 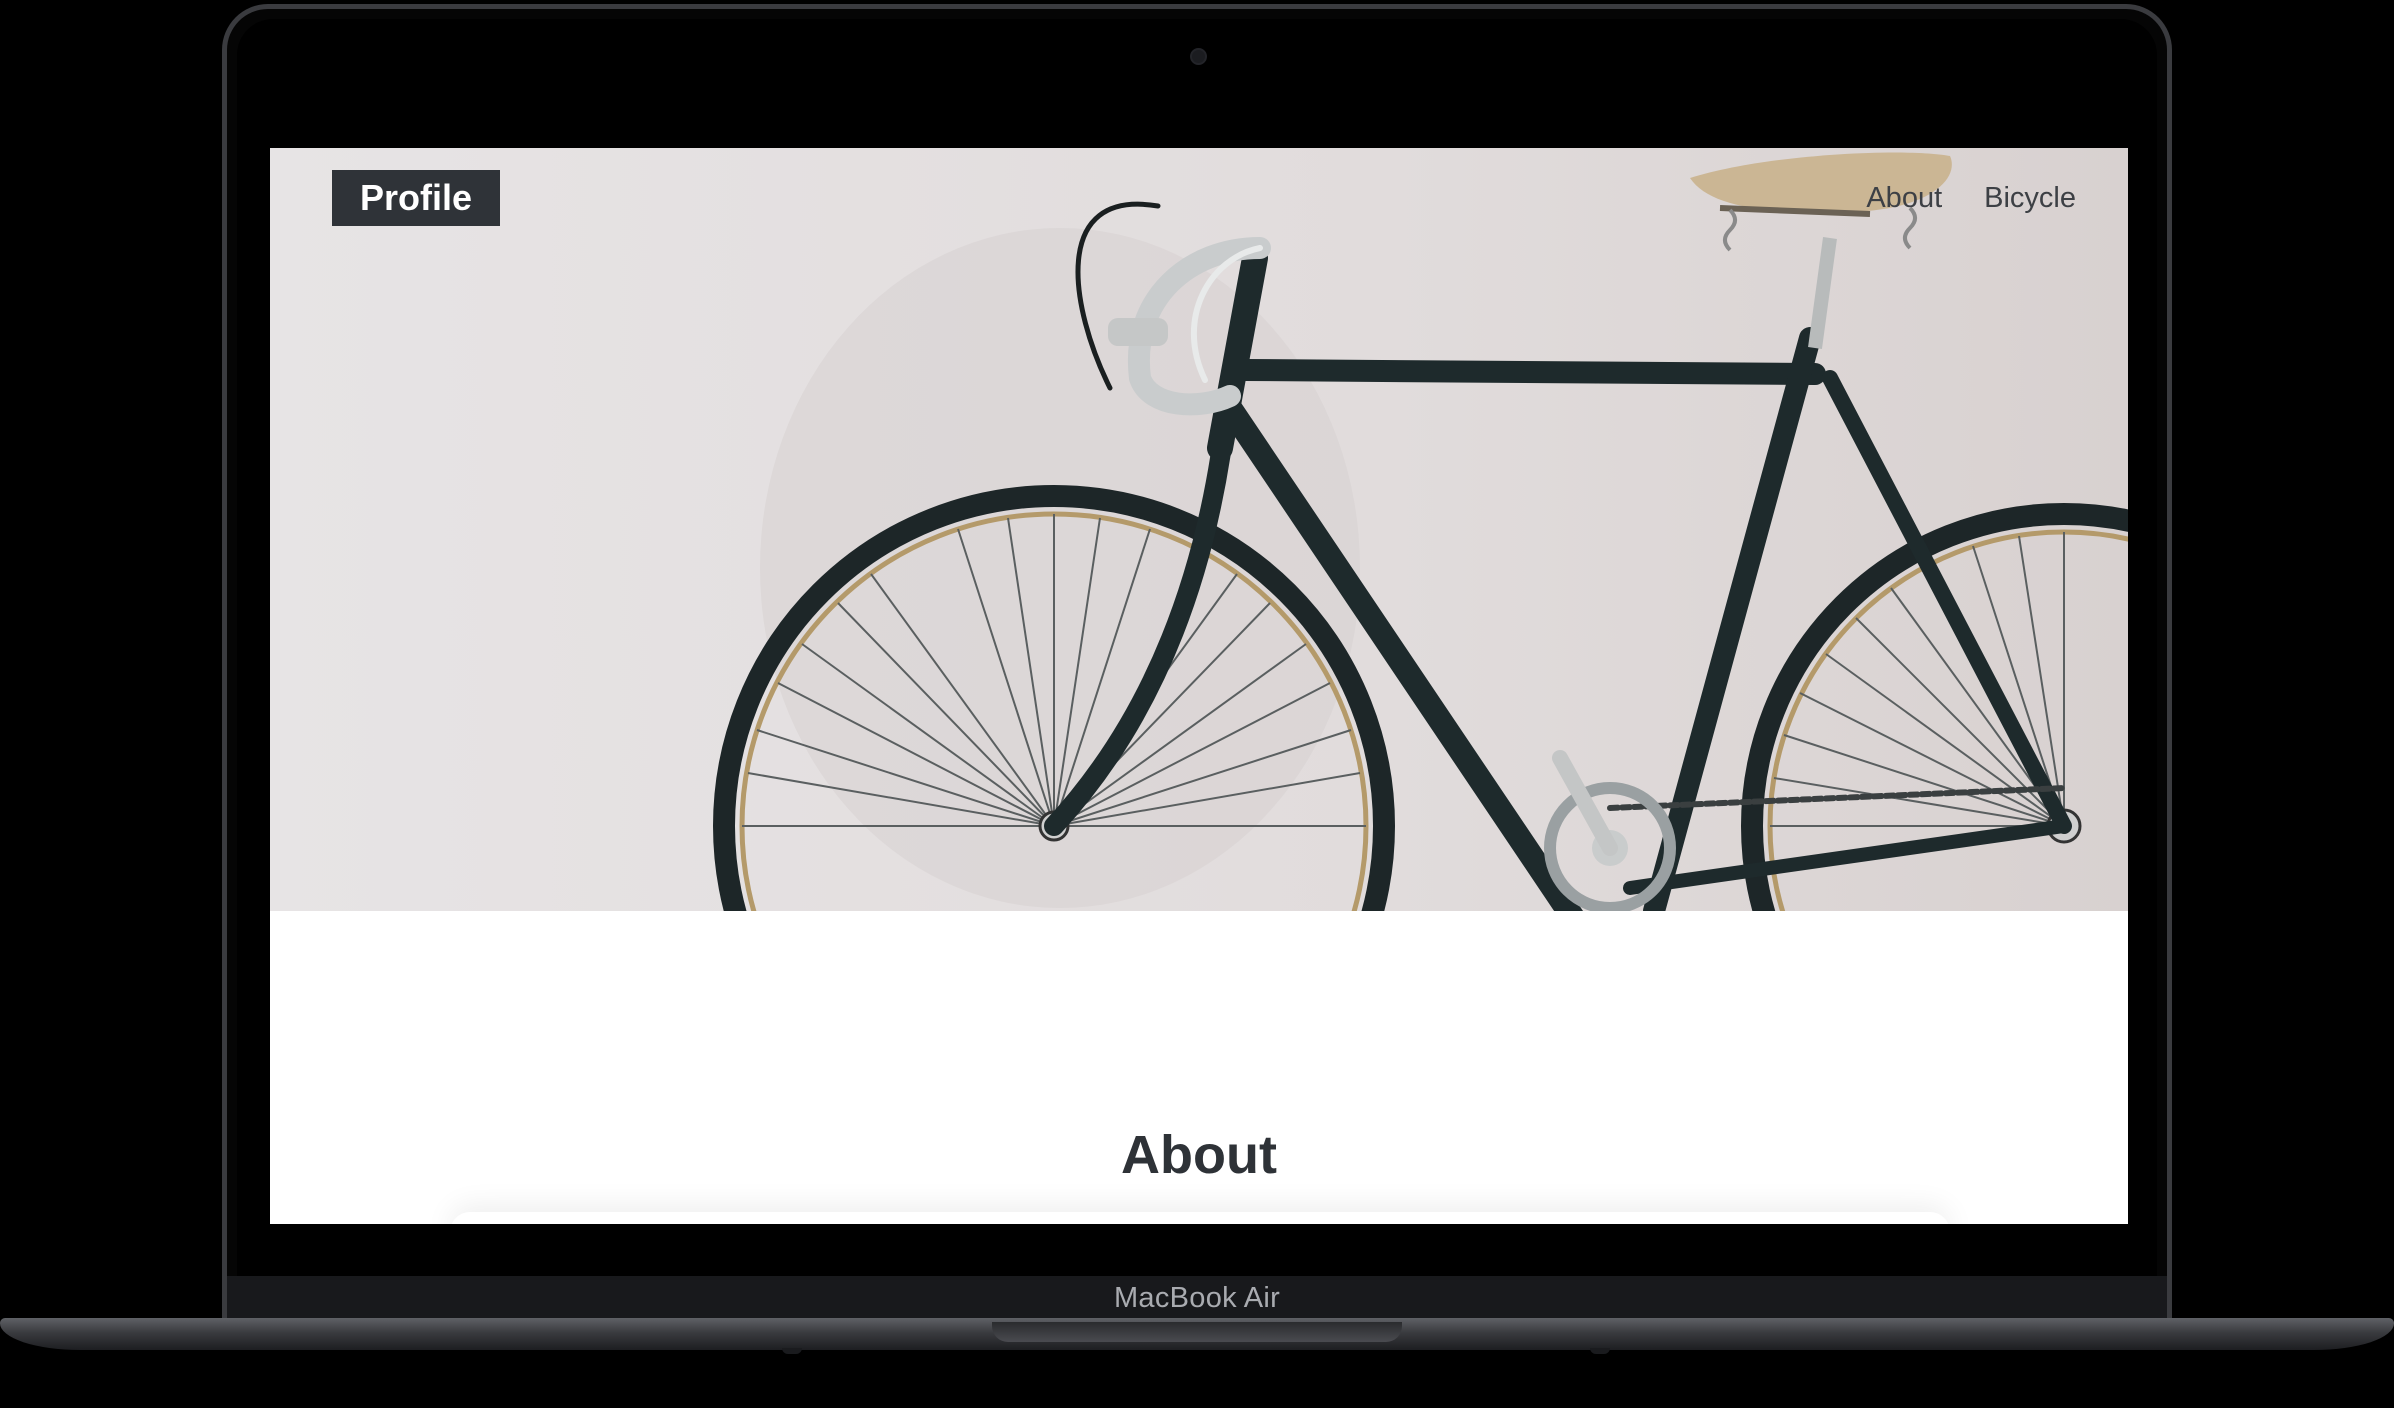 I want to click on site-logo: Profile, so click(x=416, y=198).